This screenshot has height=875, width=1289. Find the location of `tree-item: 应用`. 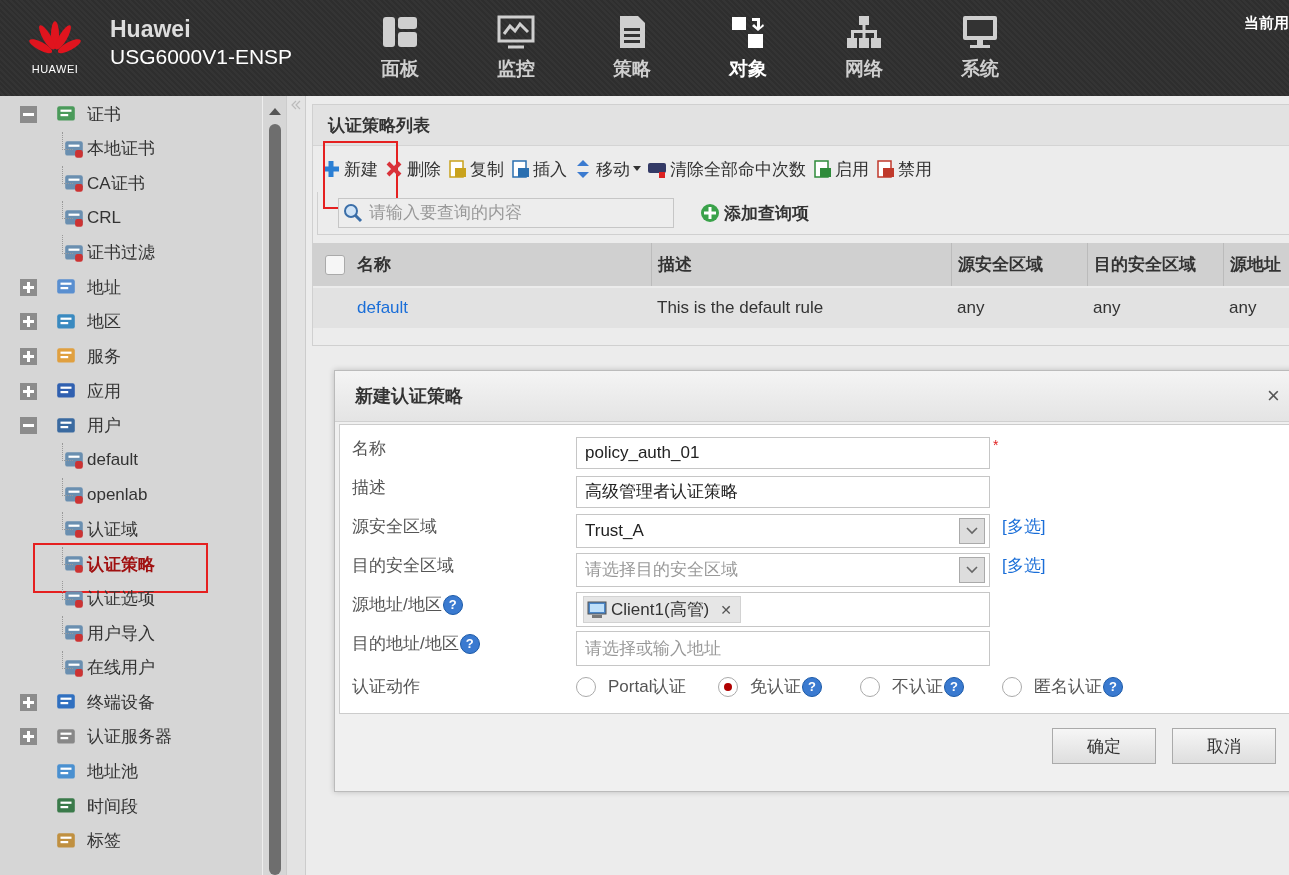

tree-item: 应用 is located at coordinates (131, 391).